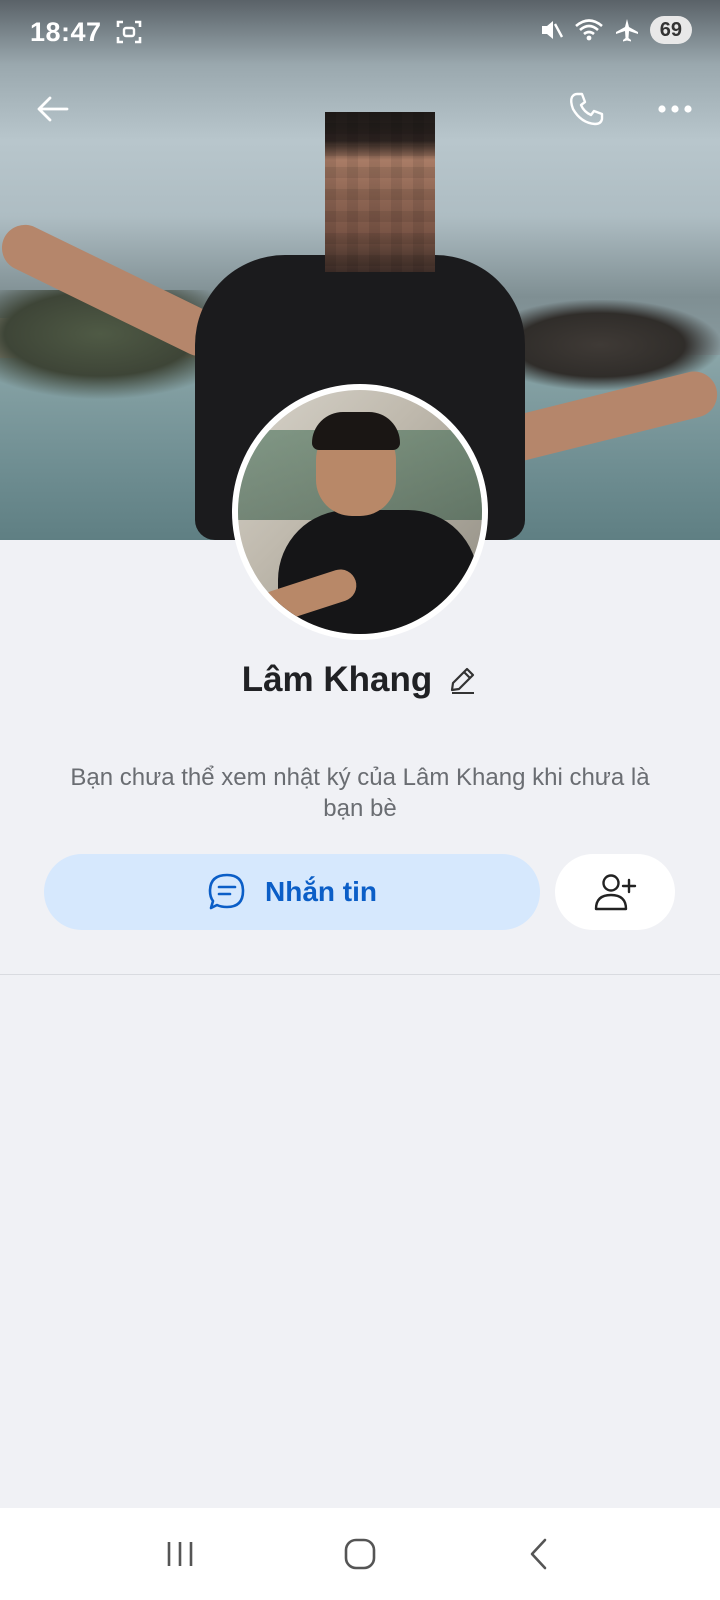  What do you see at coordinates (670, 30) in the screenshot?
I see `battery-indicator: 69` at bounding box center [670, 30].